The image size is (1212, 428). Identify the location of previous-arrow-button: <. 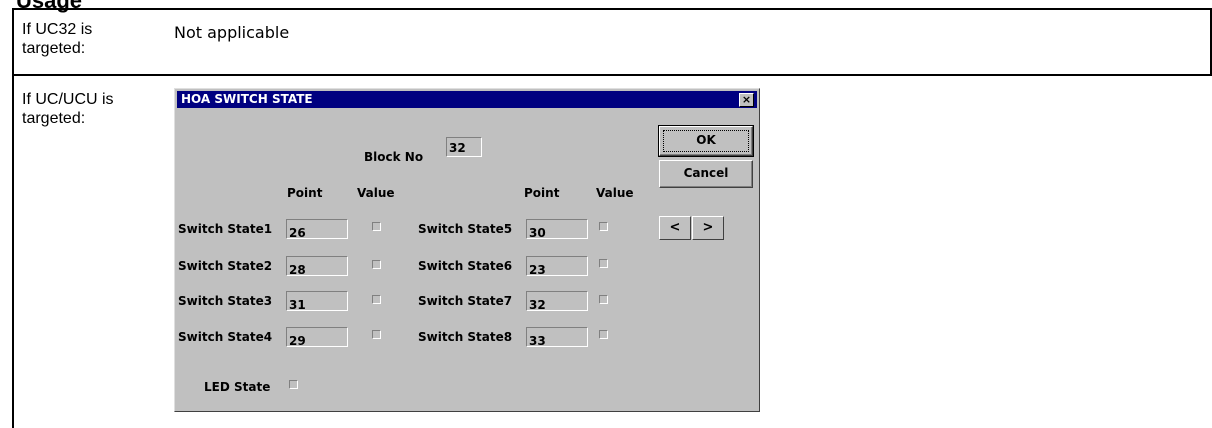
(675, 228).